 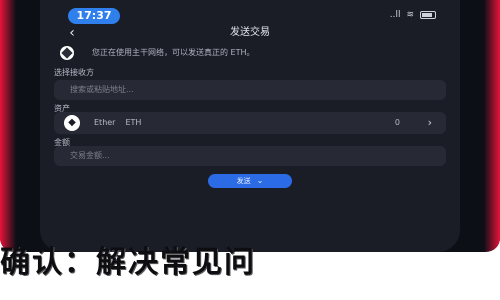 I want to click on asset-select: ◆ Ether ETH 0 ›, so click(x=250, y=123).